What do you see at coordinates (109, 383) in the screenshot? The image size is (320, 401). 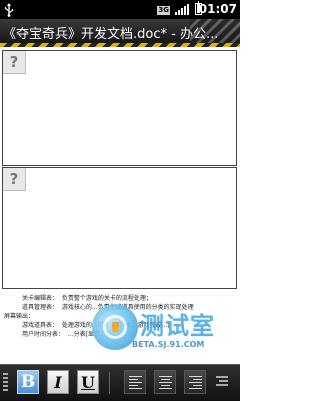 I see `toolbar-divider` at bounding box center [109, 383].